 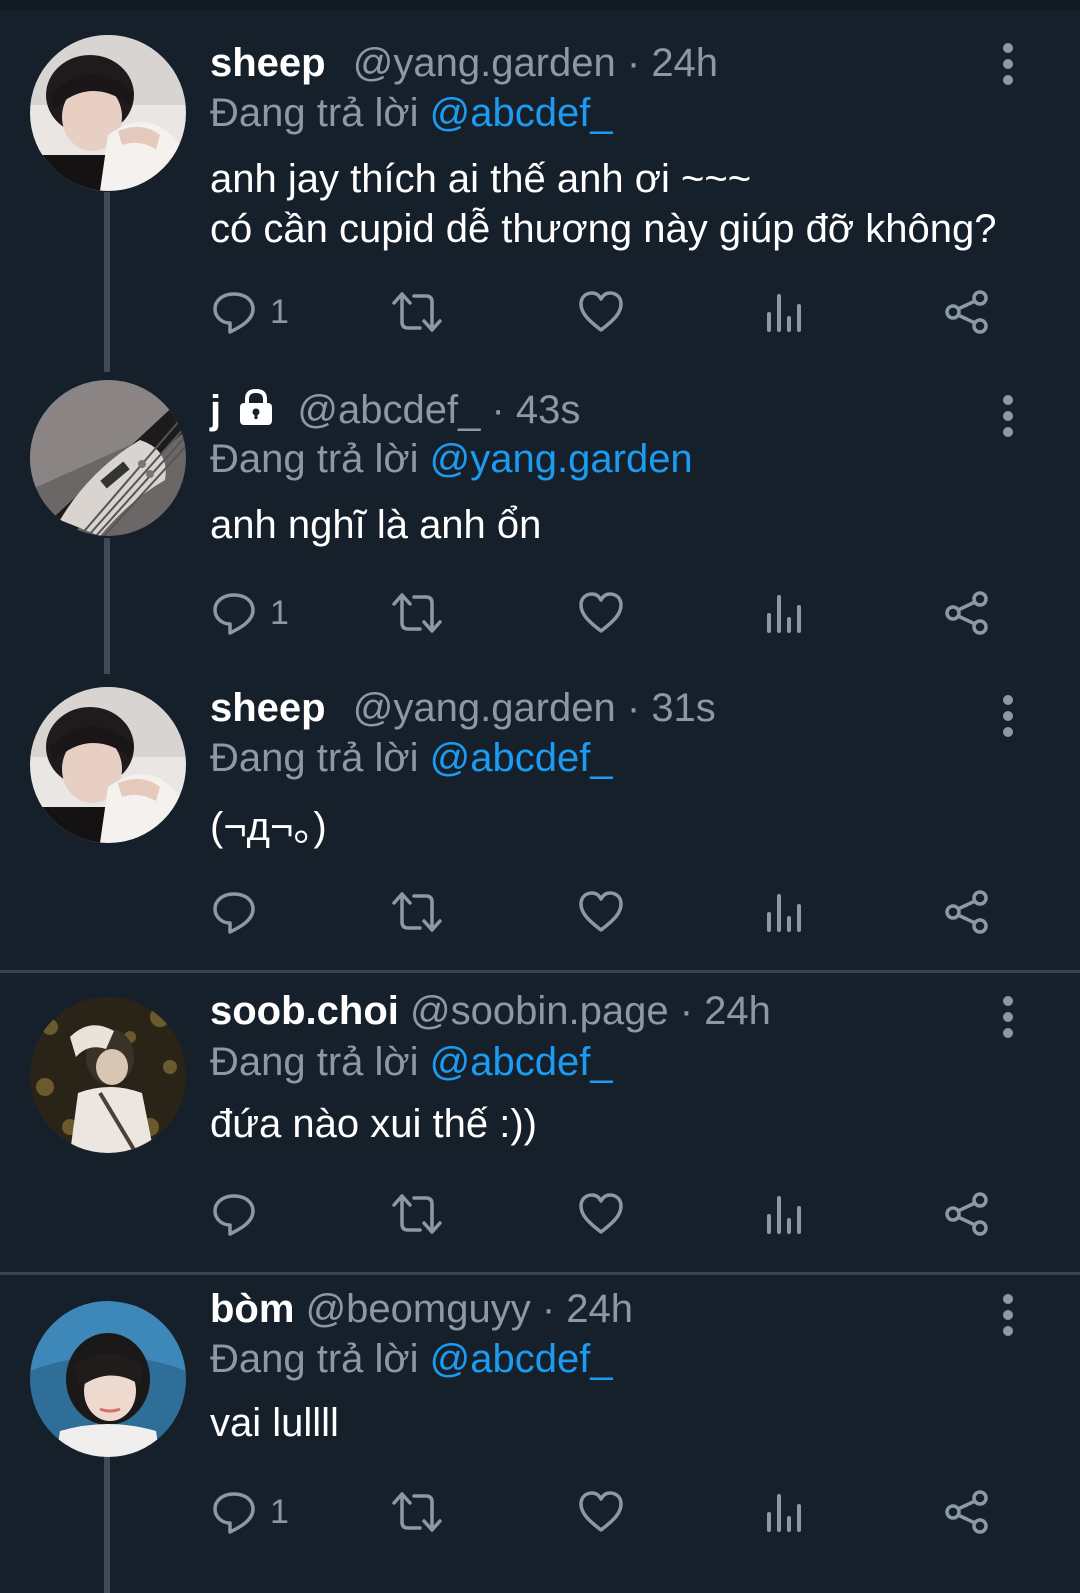 I want to click on display-name: bòm, so click(x=252, y=1309).